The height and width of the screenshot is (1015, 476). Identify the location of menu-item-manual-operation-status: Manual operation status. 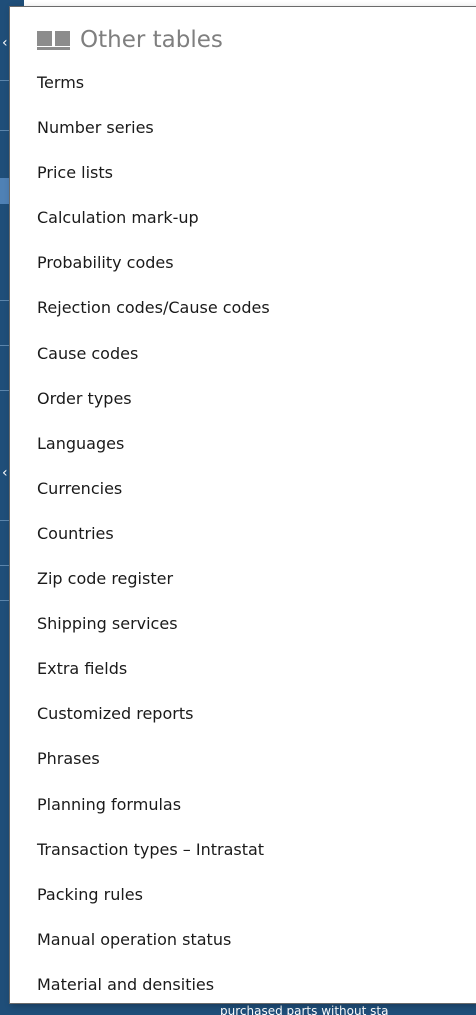
(243, 947).